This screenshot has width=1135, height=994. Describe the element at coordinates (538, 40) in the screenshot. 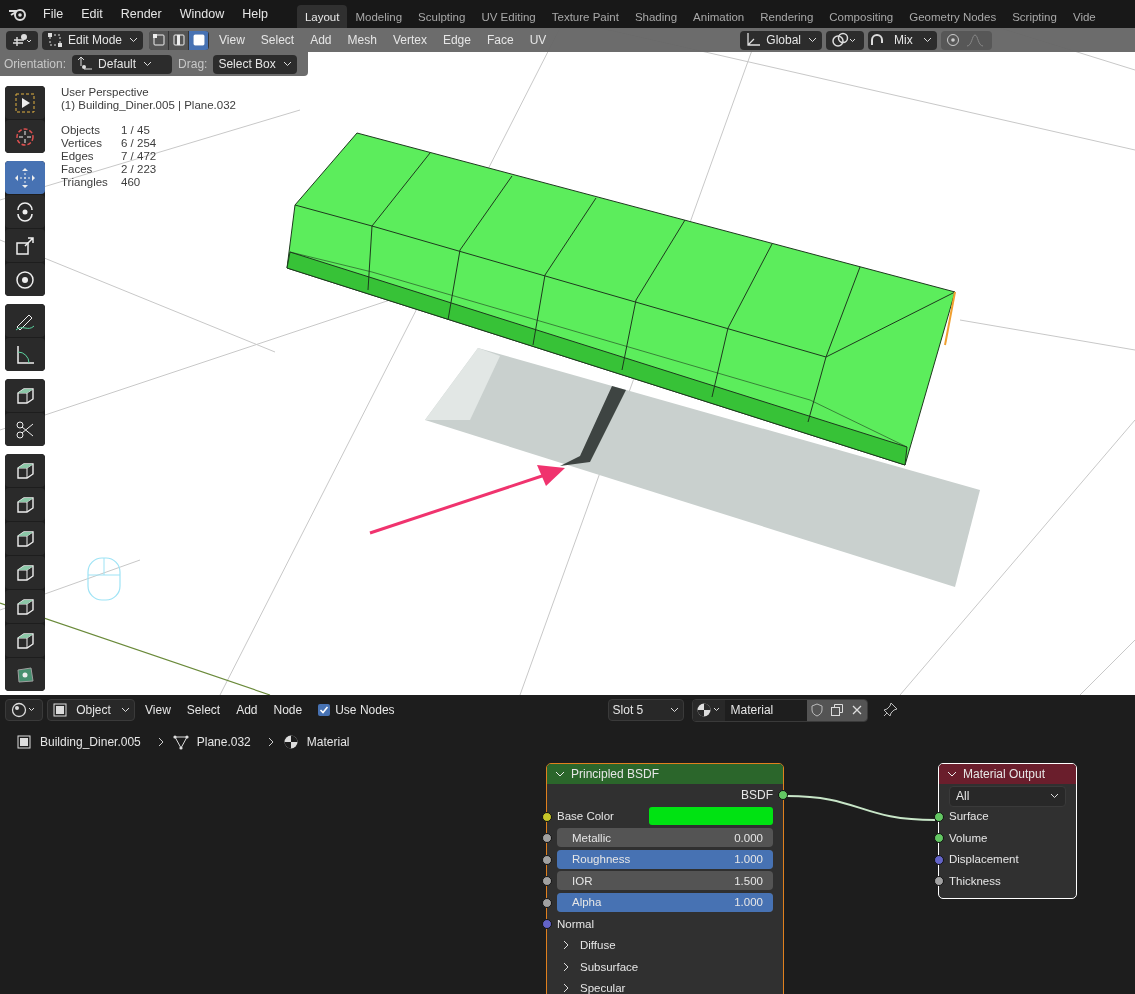

I see `menu-item: UV` at that location.